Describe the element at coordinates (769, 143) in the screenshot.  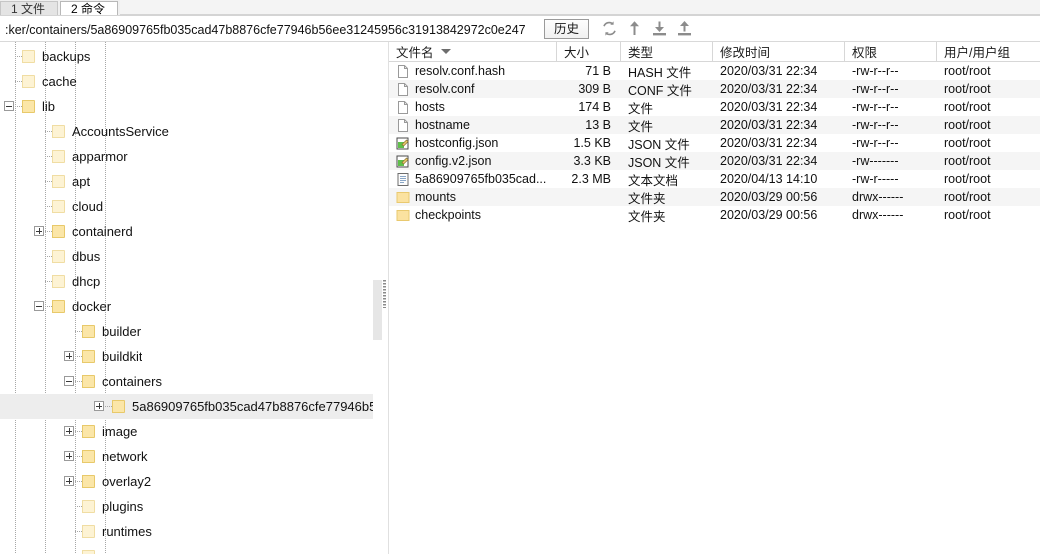
I see `cell-modified: 2020/03/31 22:34` at that location.